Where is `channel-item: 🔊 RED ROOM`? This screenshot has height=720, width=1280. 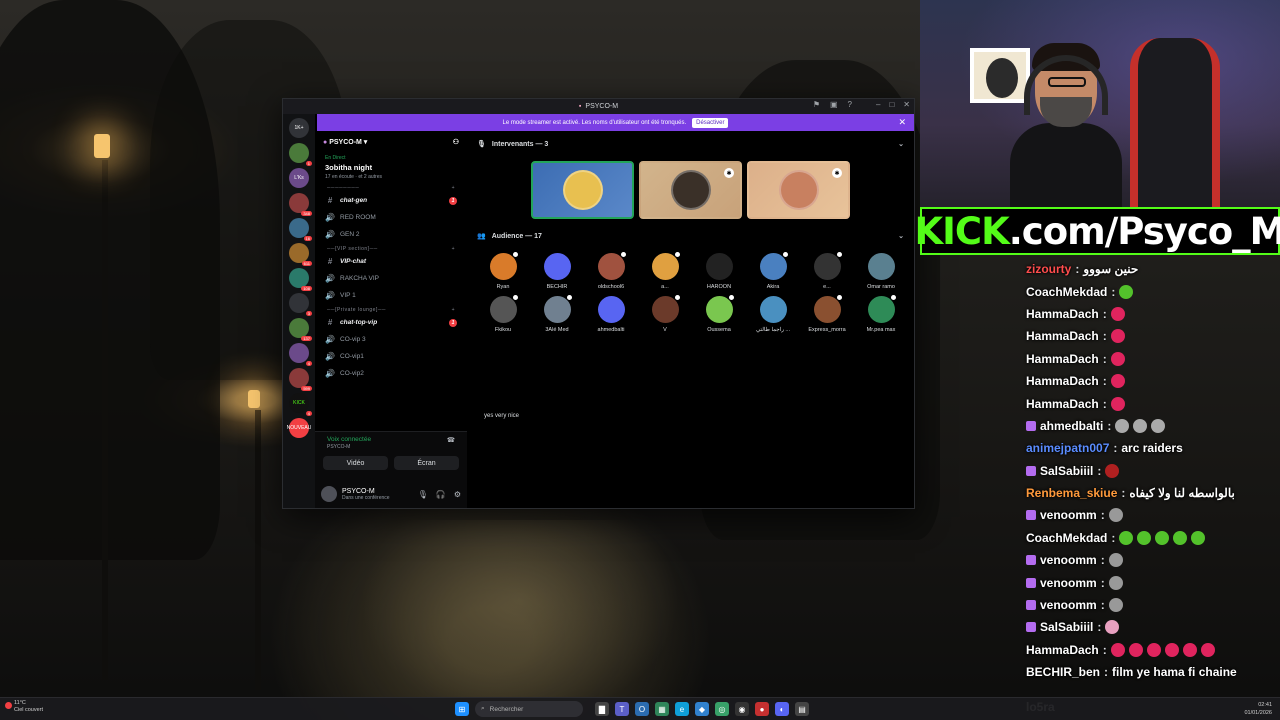 channel-item: 🔊 RED ROOM is located at coordinates (391, 217).